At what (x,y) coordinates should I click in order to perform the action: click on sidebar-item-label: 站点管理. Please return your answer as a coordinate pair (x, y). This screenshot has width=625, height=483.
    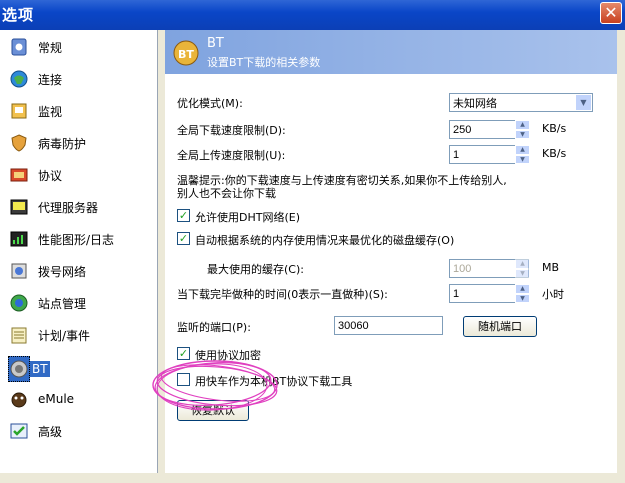
    Looking at the image, I should click on (62, 303).